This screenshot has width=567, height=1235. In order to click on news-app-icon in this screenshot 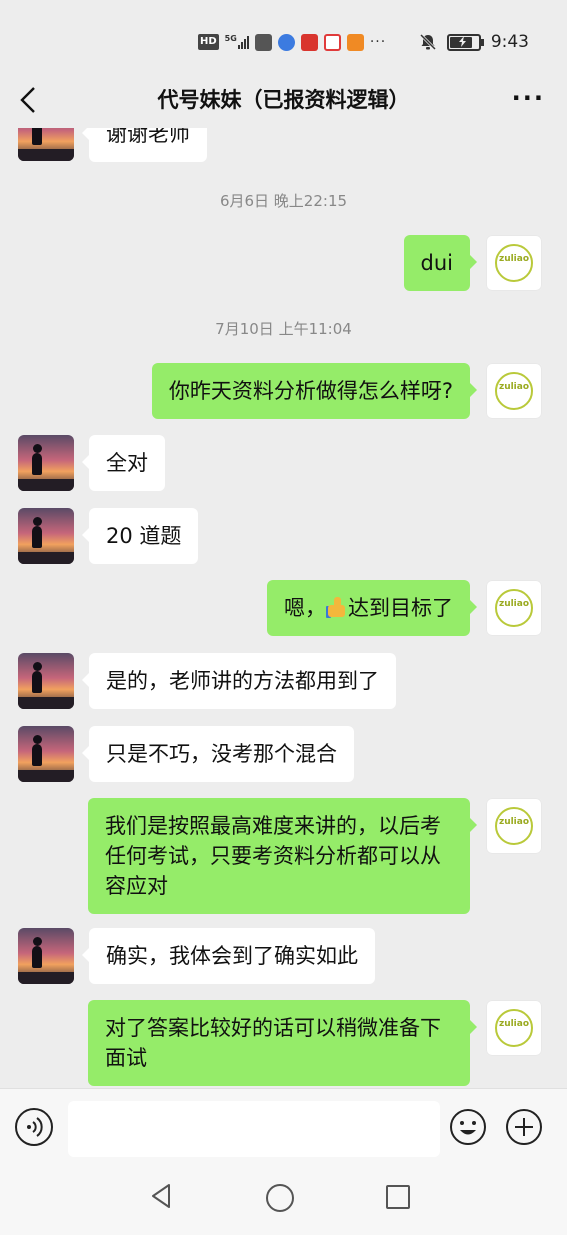, I will do `click(309, 42)`.